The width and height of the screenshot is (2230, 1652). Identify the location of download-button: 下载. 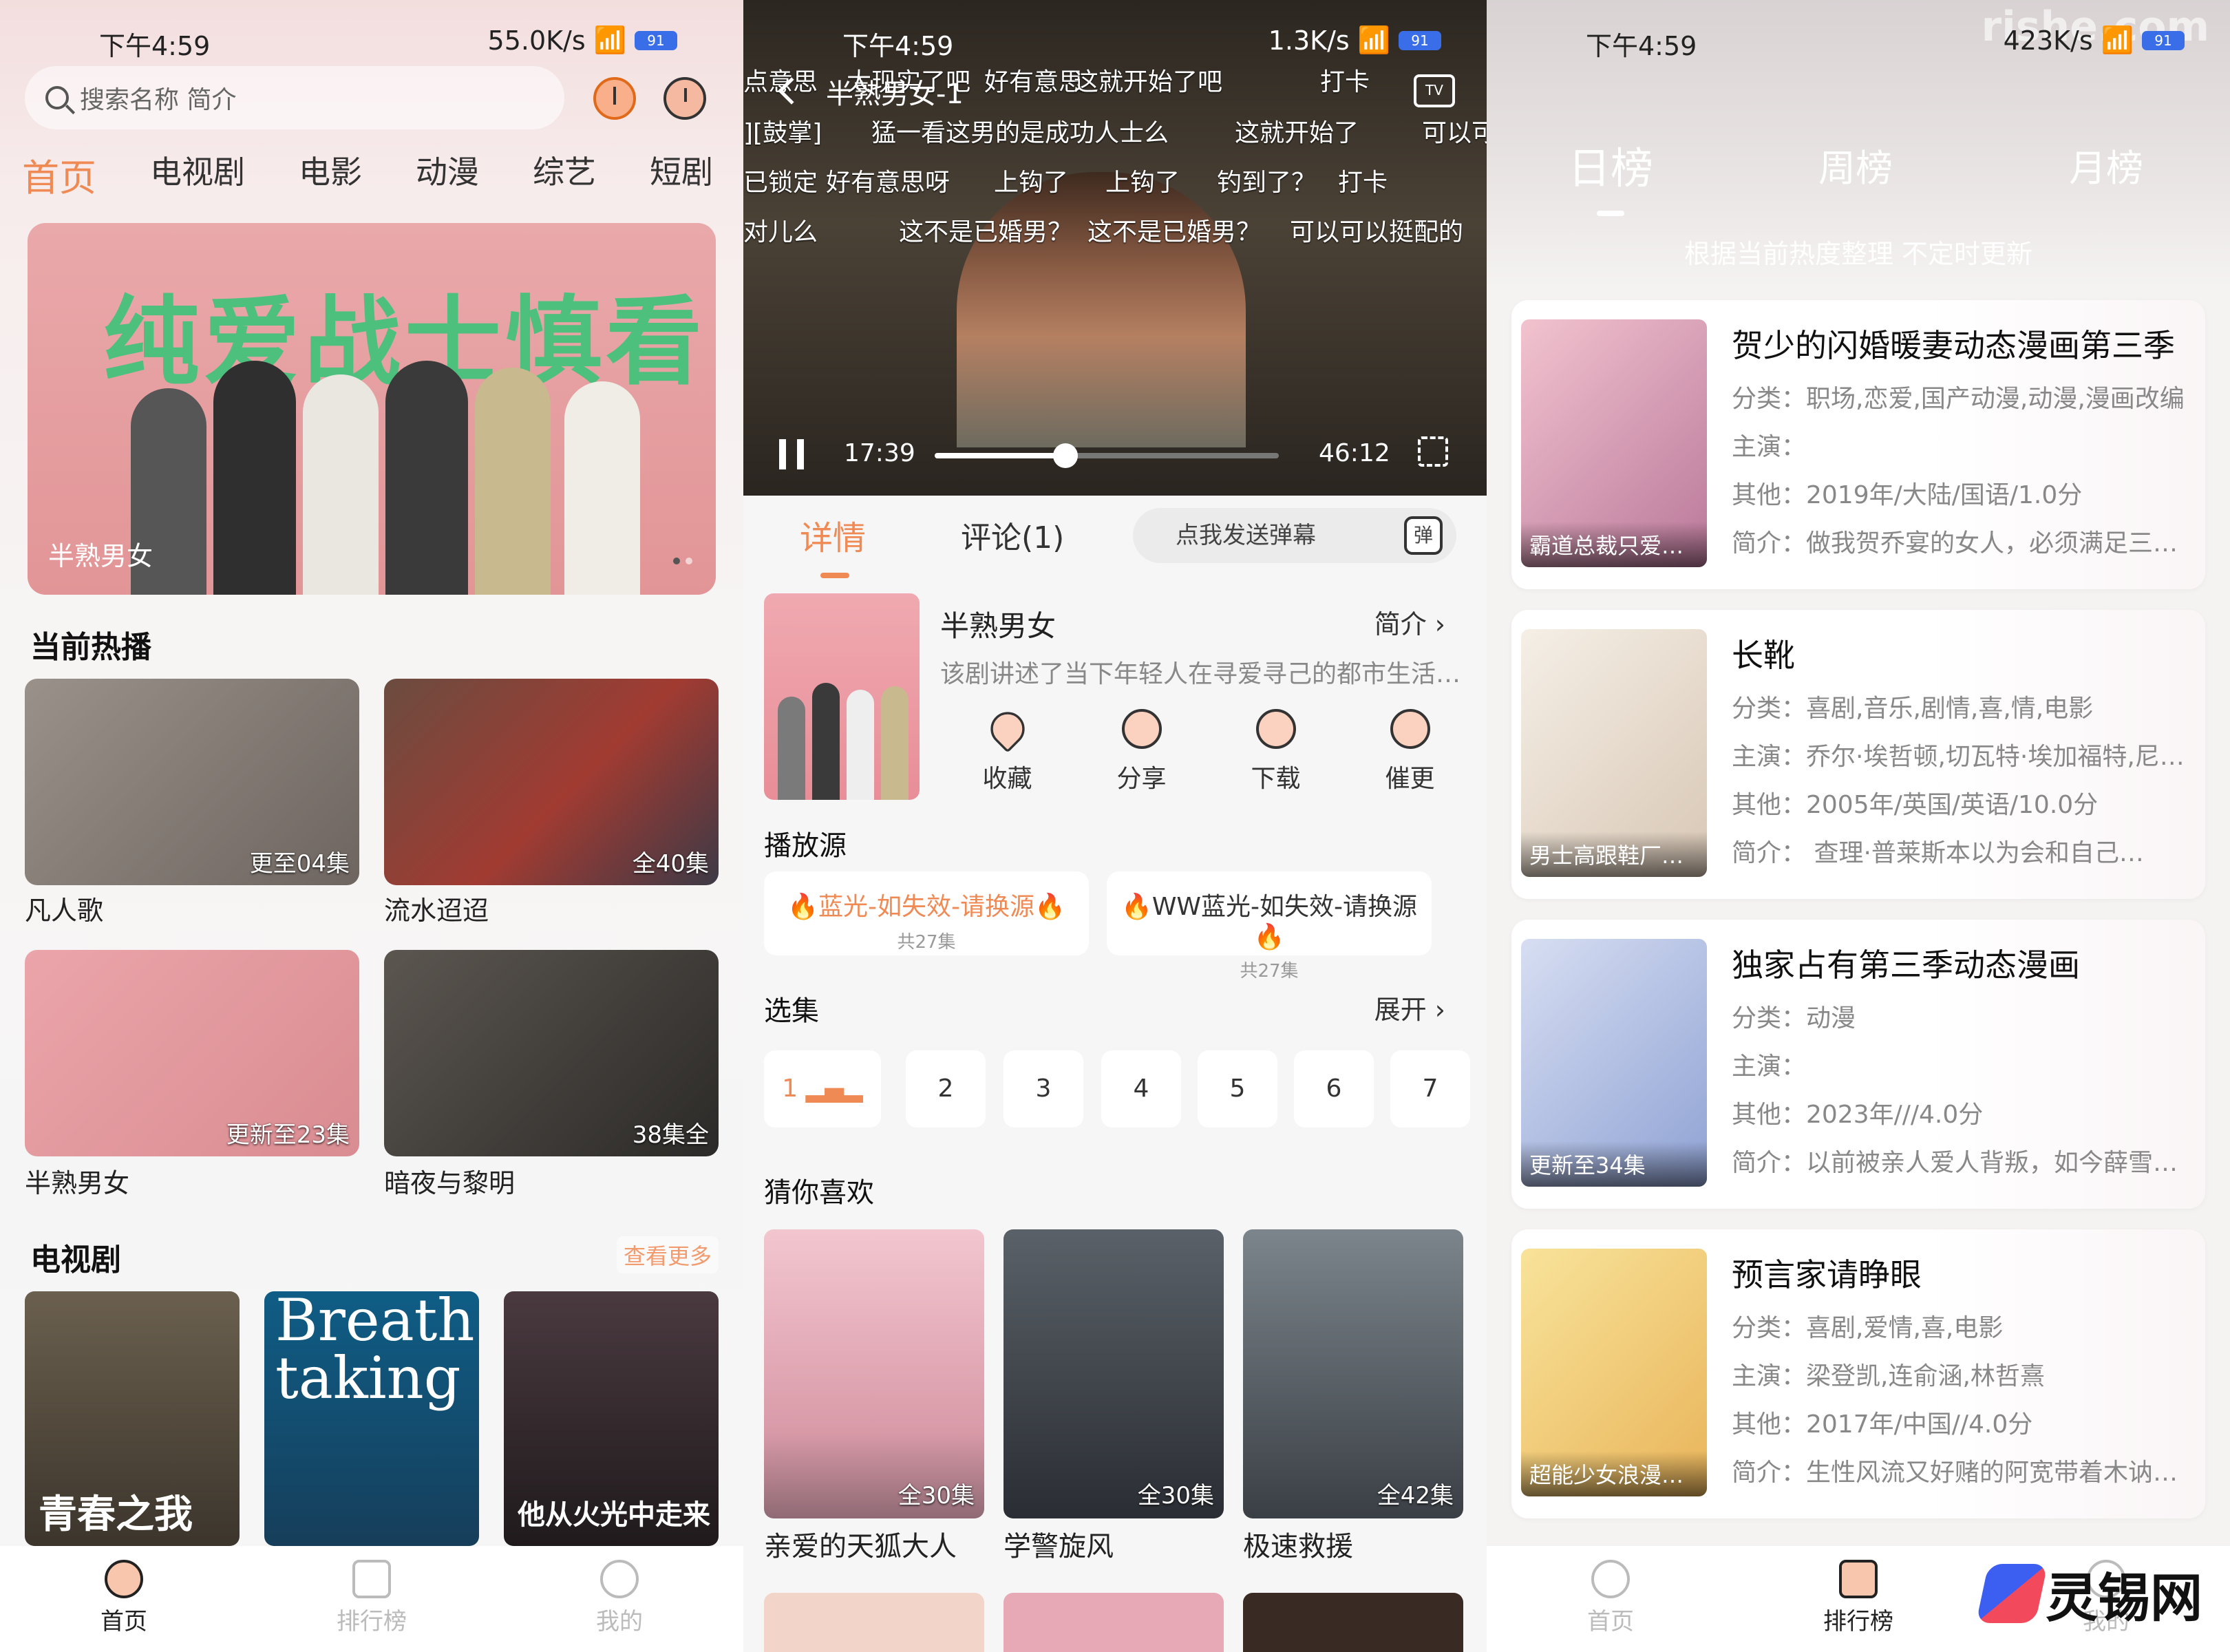
(1276, 752).